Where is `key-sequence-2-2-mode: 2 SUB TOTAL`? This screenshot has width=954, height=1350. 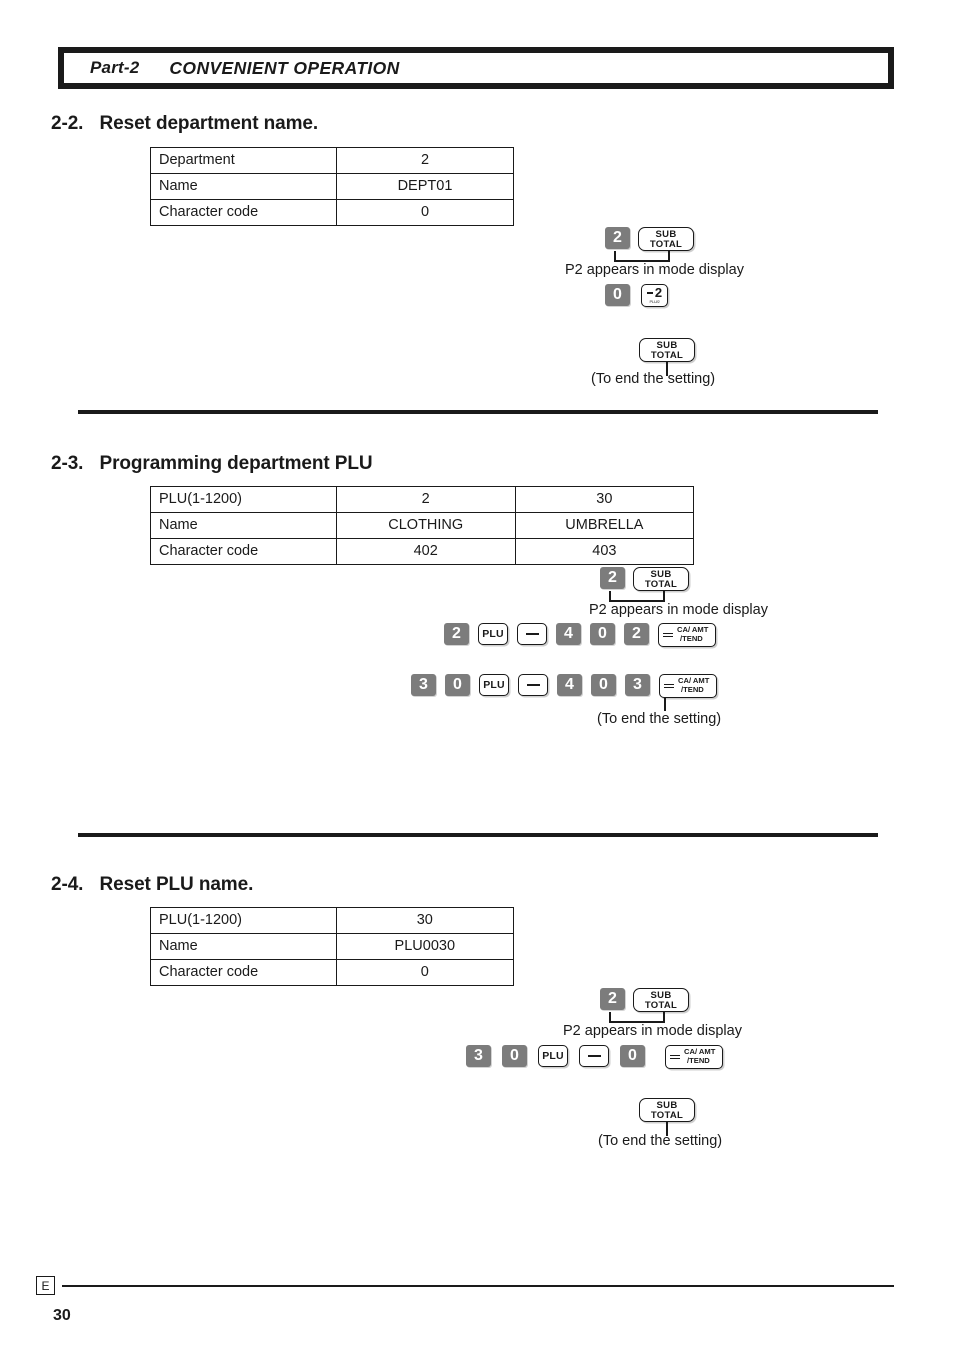 key-sequence-2-2-mode: 2 SUB TOTAL is located at coordinates (649, 239).